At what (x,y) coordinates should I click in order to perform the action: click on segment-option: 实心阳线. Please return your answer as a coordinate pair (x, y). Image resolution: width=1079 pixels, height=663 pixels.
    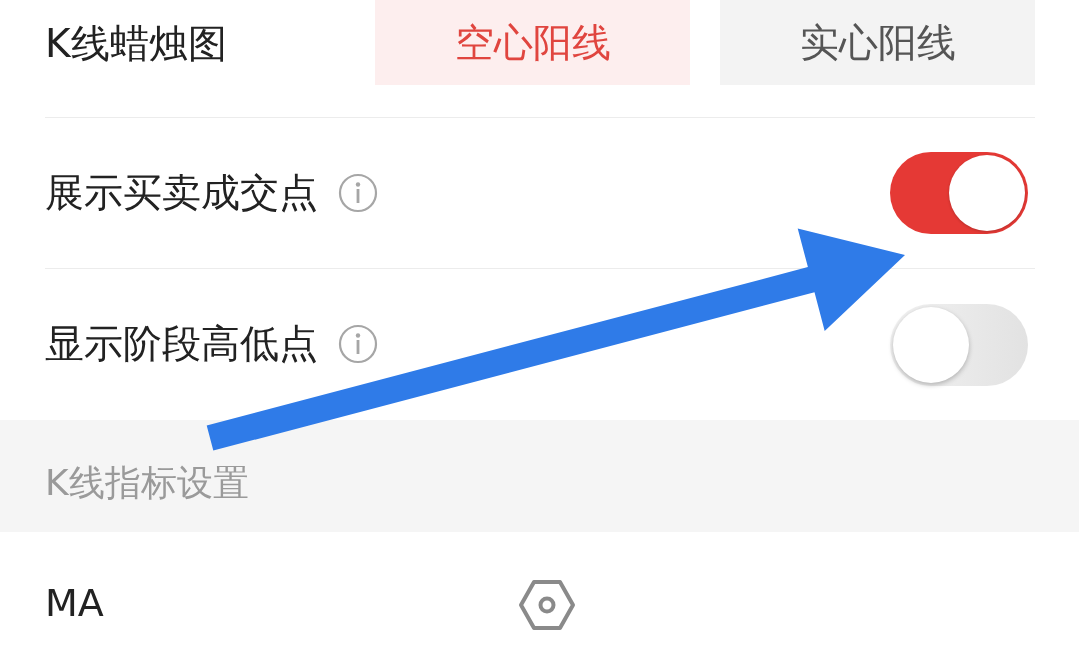
    Looking at the image, I should click on (877, 42).